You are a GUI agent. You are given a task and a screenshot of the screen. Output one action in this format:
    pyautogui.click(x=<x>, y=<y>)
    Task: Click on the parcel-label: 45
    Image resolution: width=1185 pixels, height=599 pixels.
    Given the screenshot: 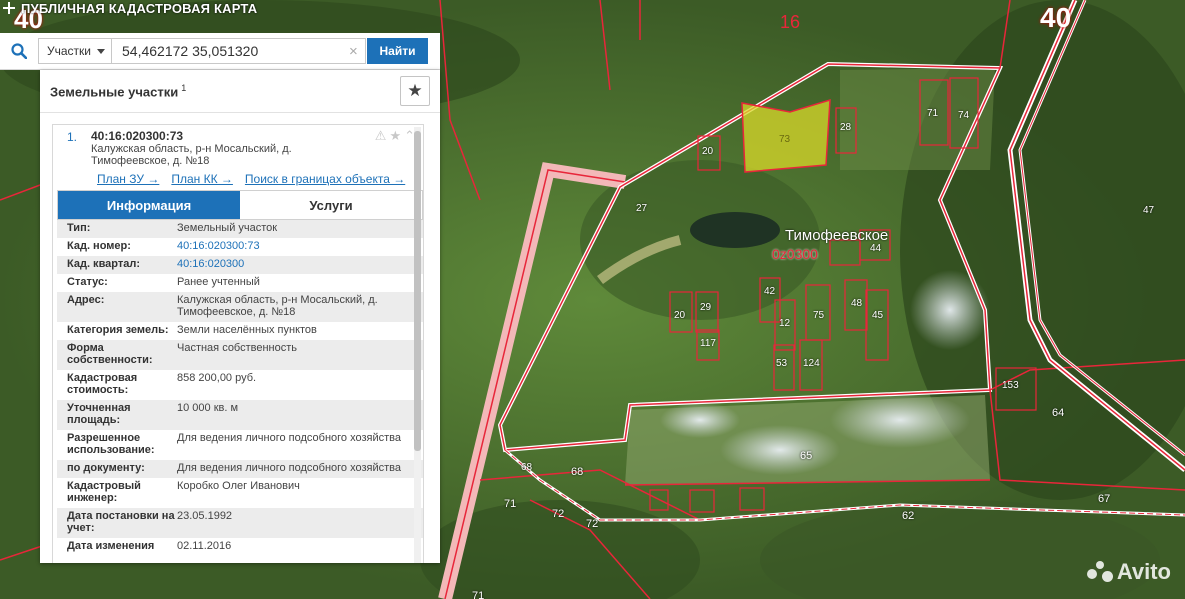 What is the action you would take?
    pyautogui.click(x=877, y=315)
    